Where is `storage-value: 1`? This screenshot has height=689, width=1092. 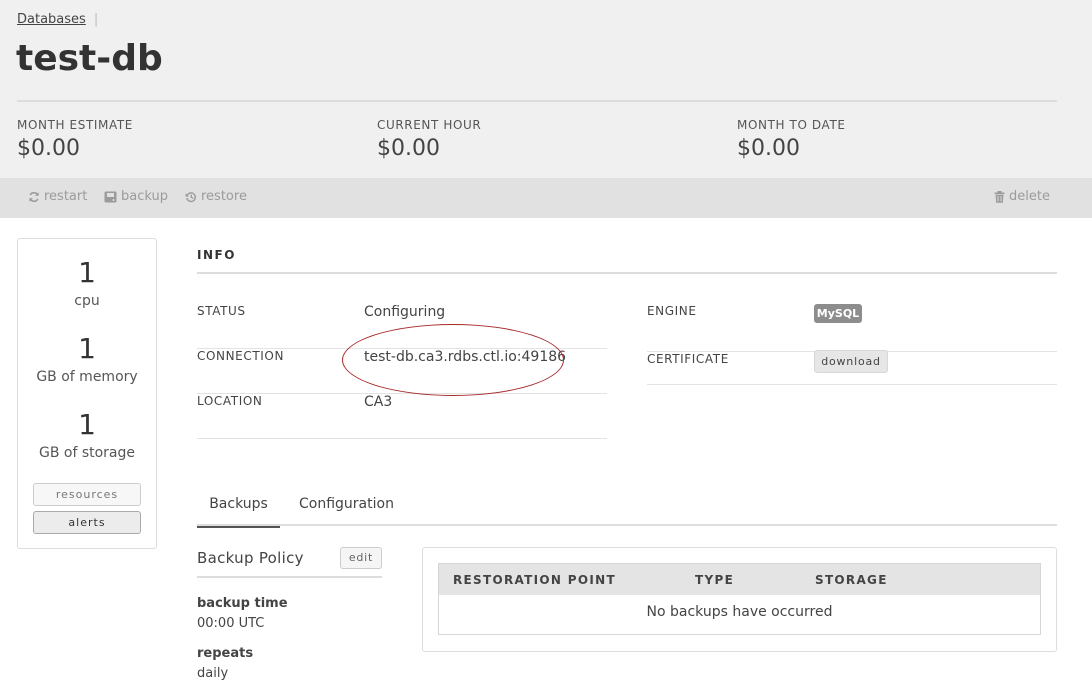
storage-value: 1 is located at coordinates (87, 424).